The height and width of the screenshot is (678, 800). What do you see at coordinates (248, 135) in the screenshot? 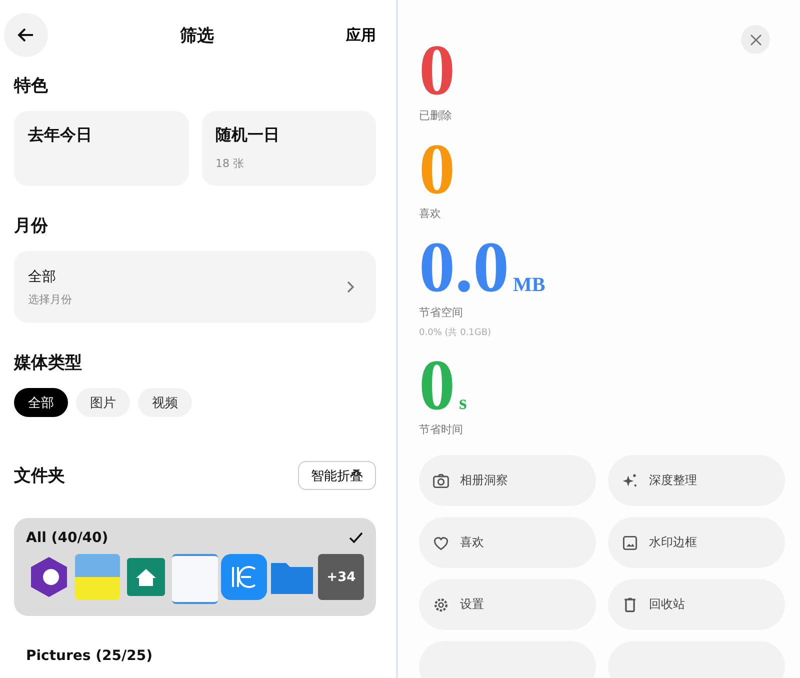
I see `card-title: 随机一日` at bounding box center [248, 135].